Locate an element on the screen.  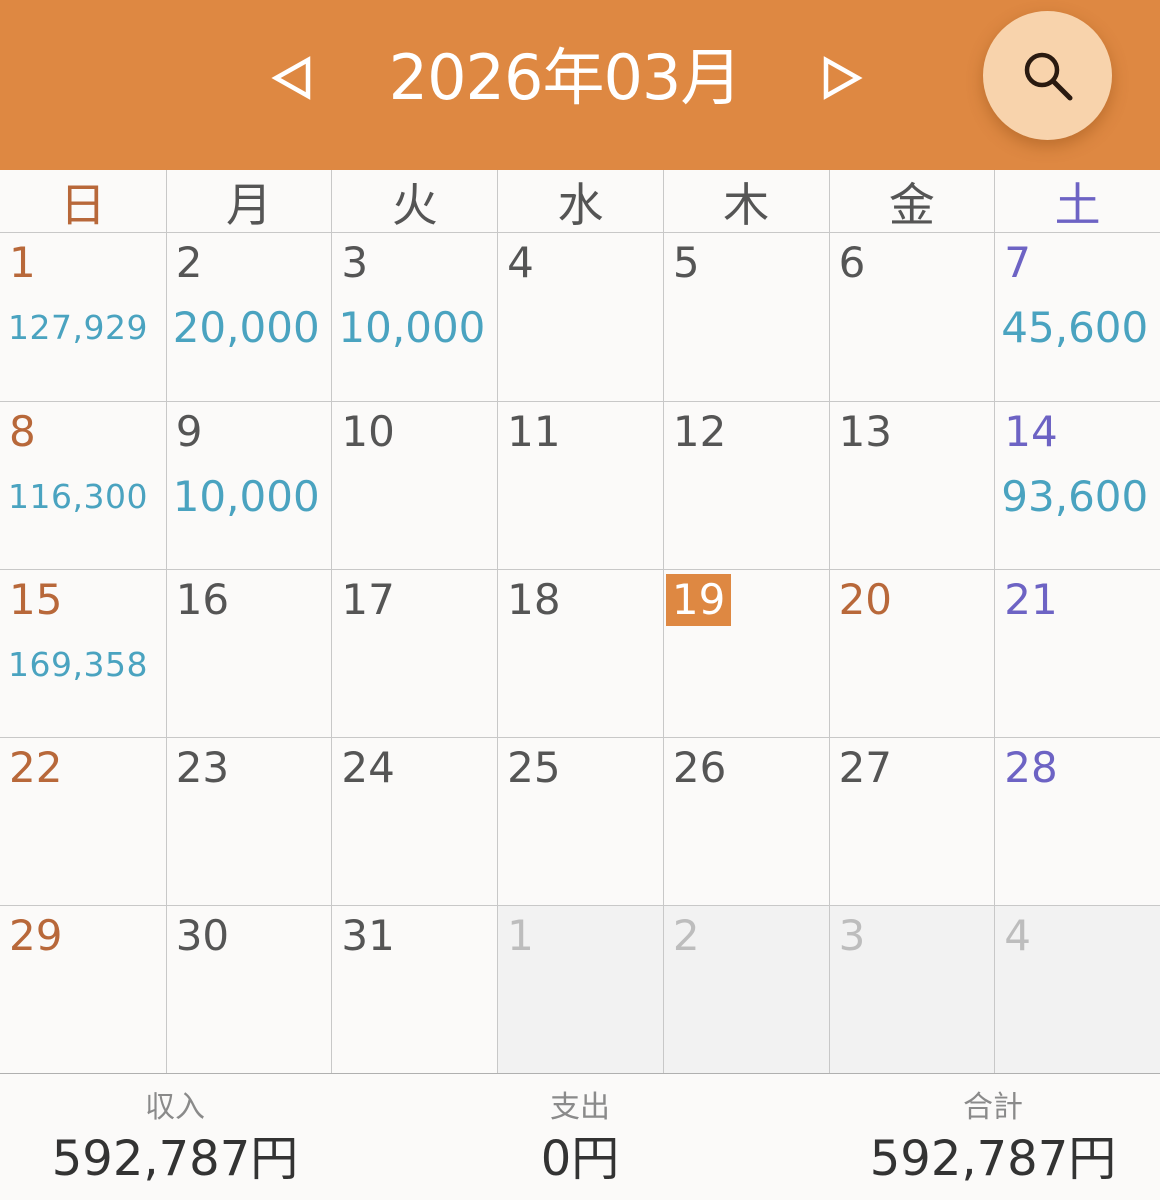
triangle-left-icon is located at coordinates (291, 78).